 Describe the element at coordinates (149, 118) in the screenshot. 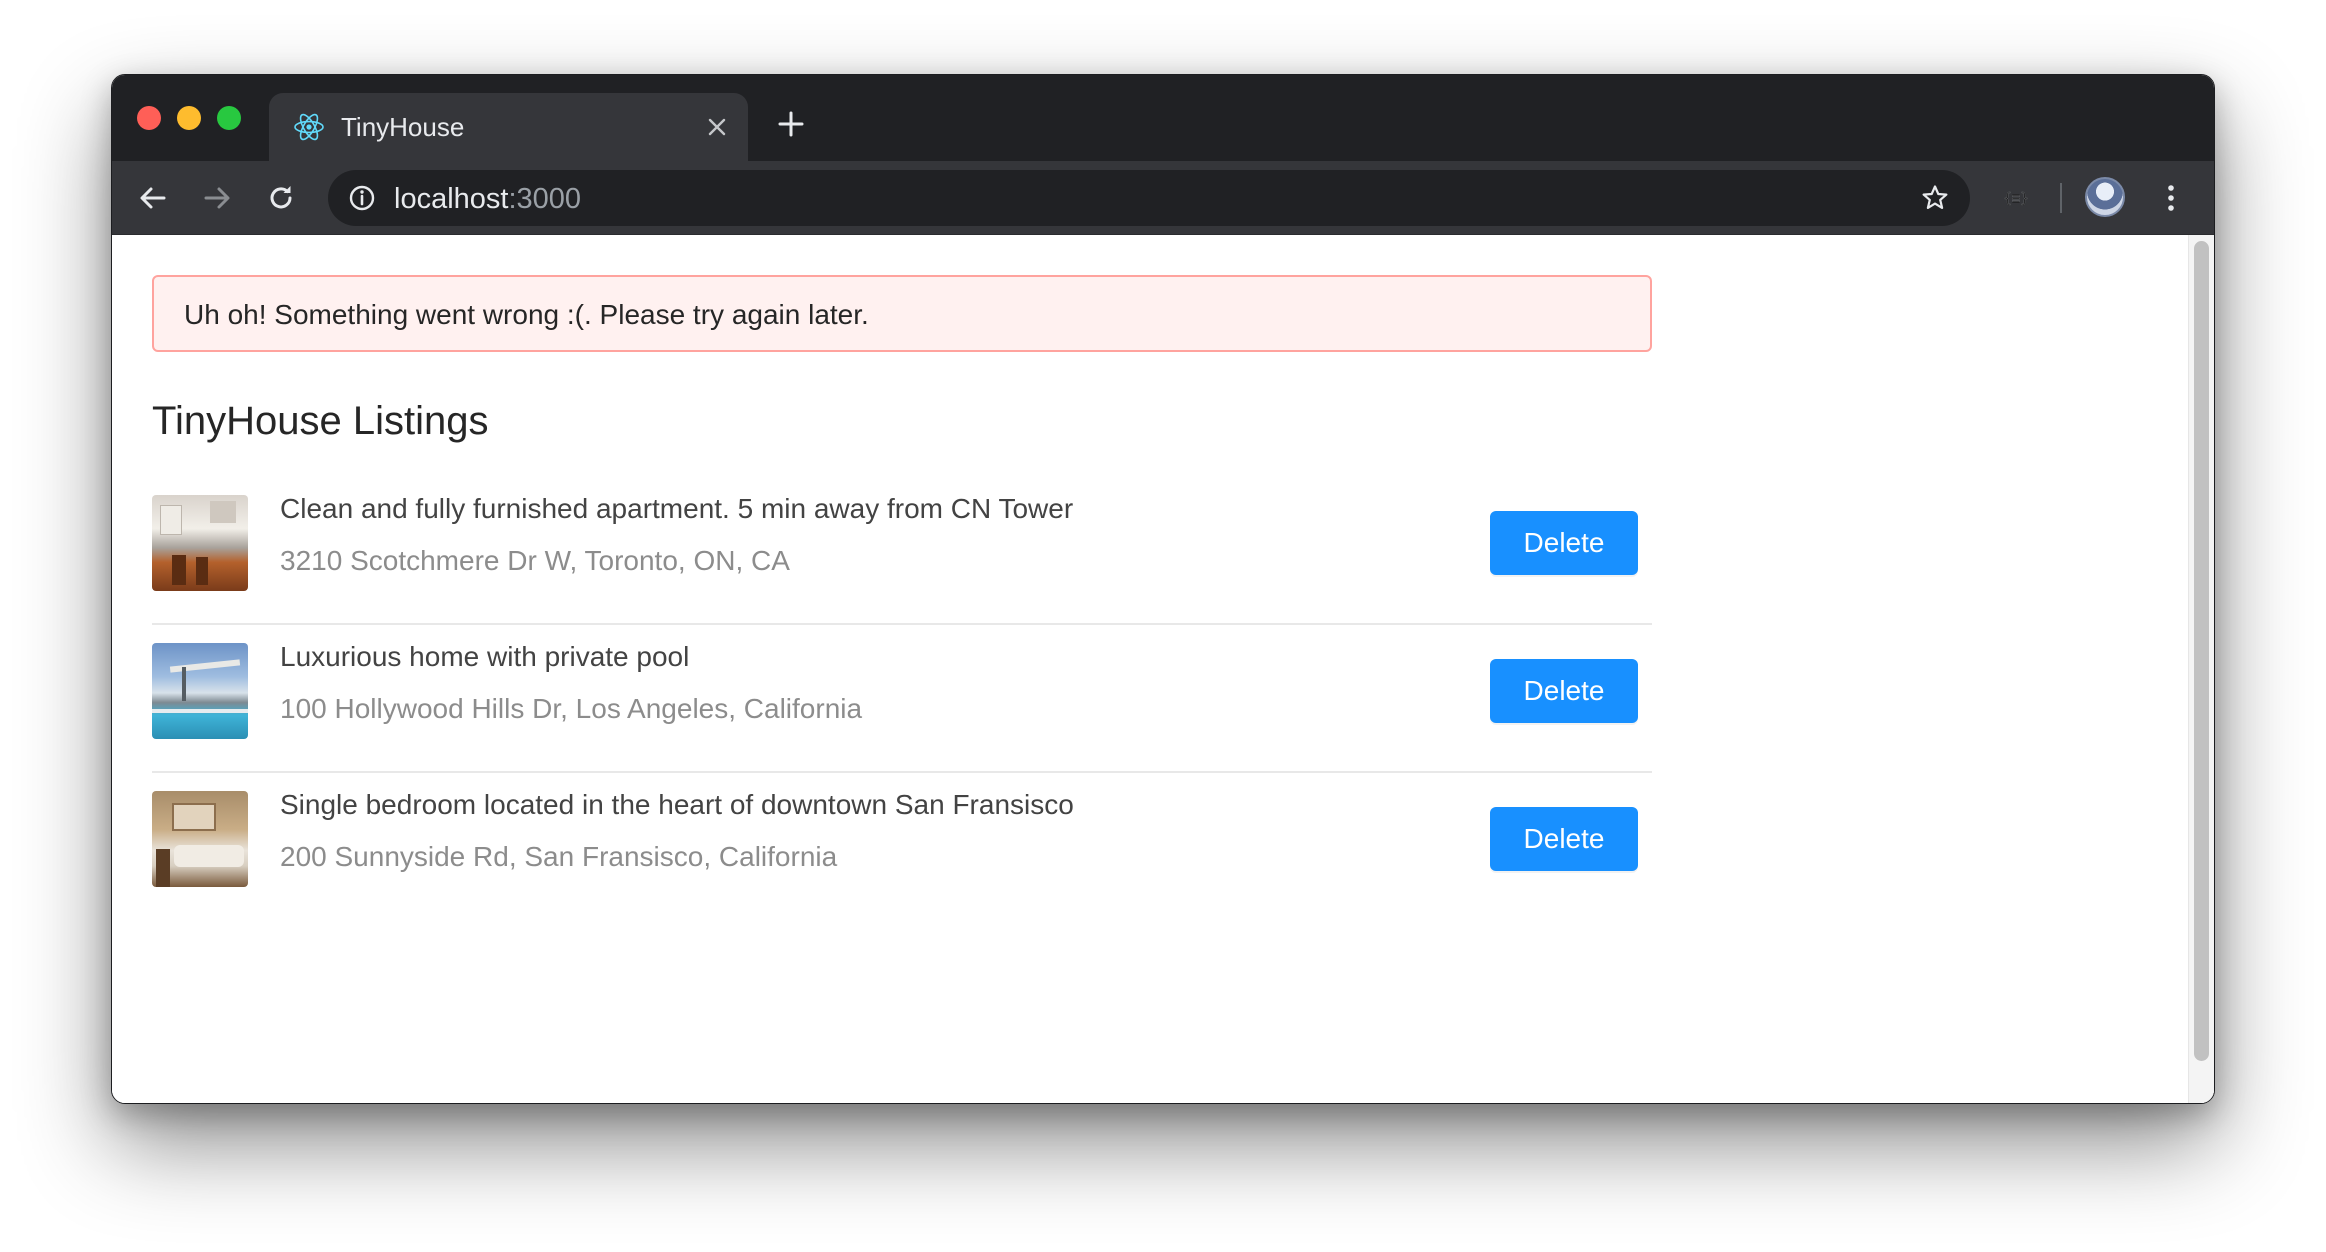

I see `close-window-button` at that location.